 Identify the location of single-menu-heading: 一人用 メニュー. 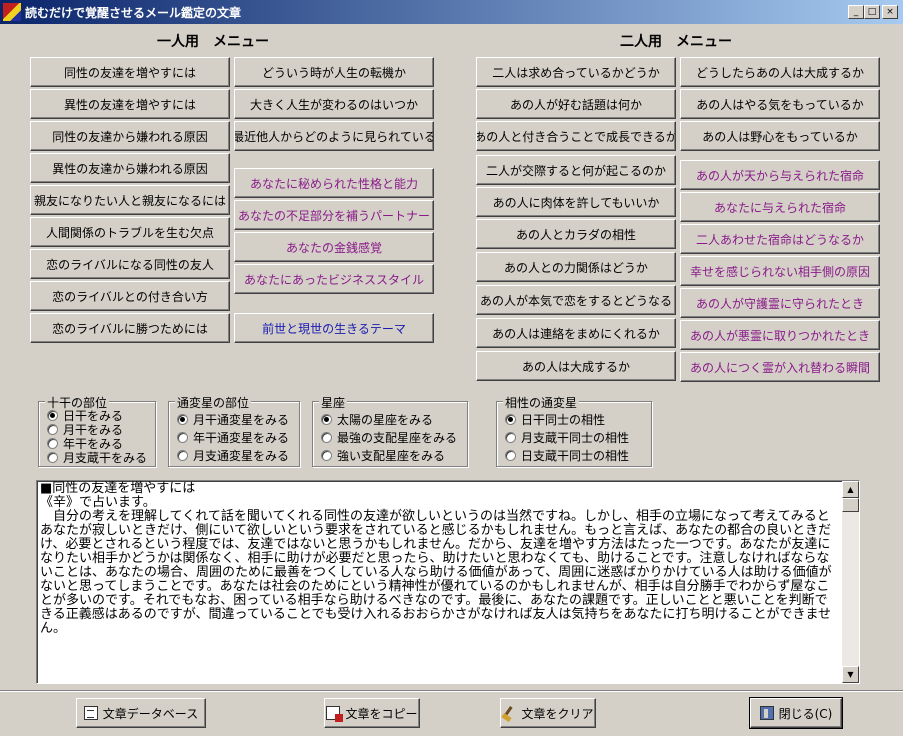
(213, 42).